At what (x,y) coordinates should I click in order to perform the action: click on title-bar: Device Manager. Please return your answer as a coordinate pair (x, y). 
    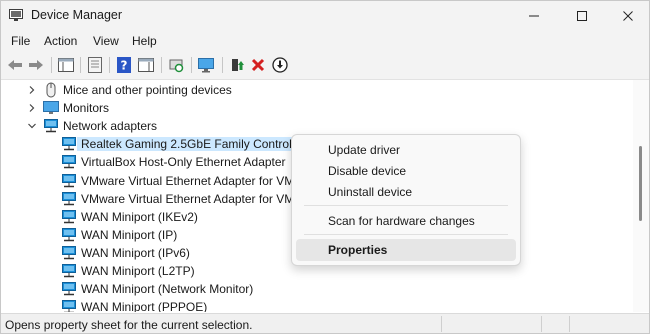
    Looking at the image, I should click on (325, 16).